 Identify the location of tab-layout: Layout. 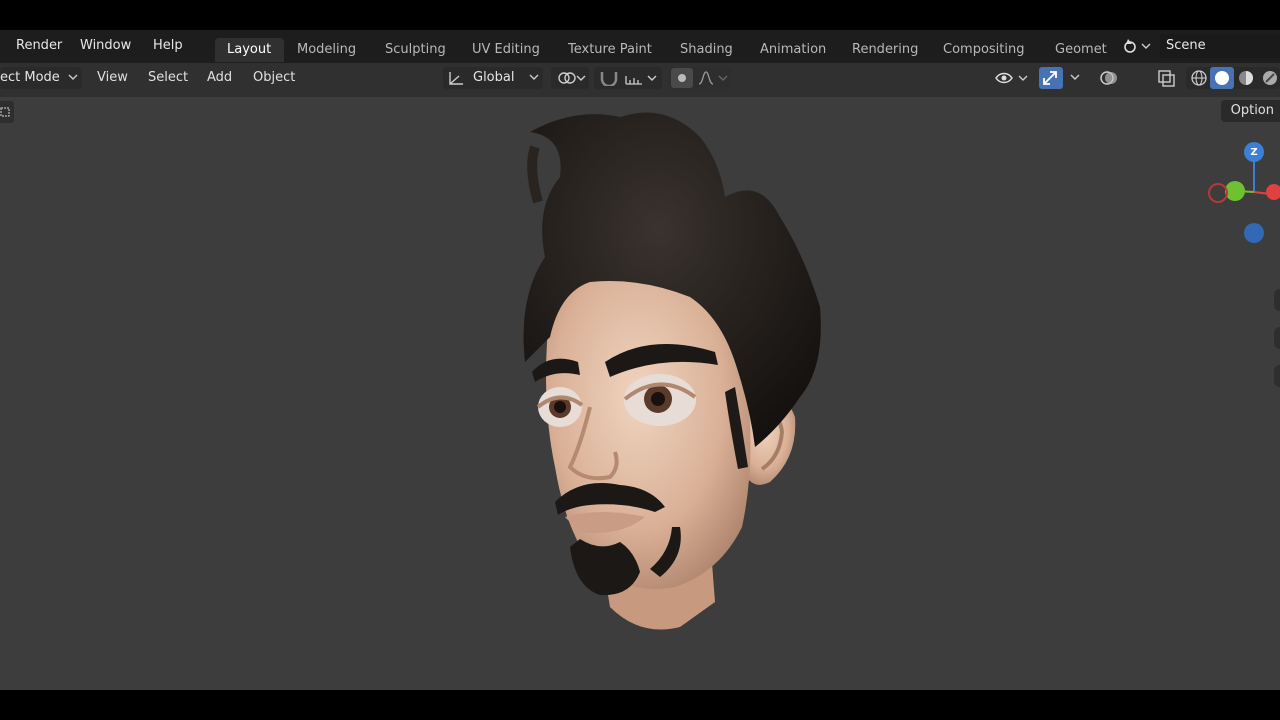
(249, 50).